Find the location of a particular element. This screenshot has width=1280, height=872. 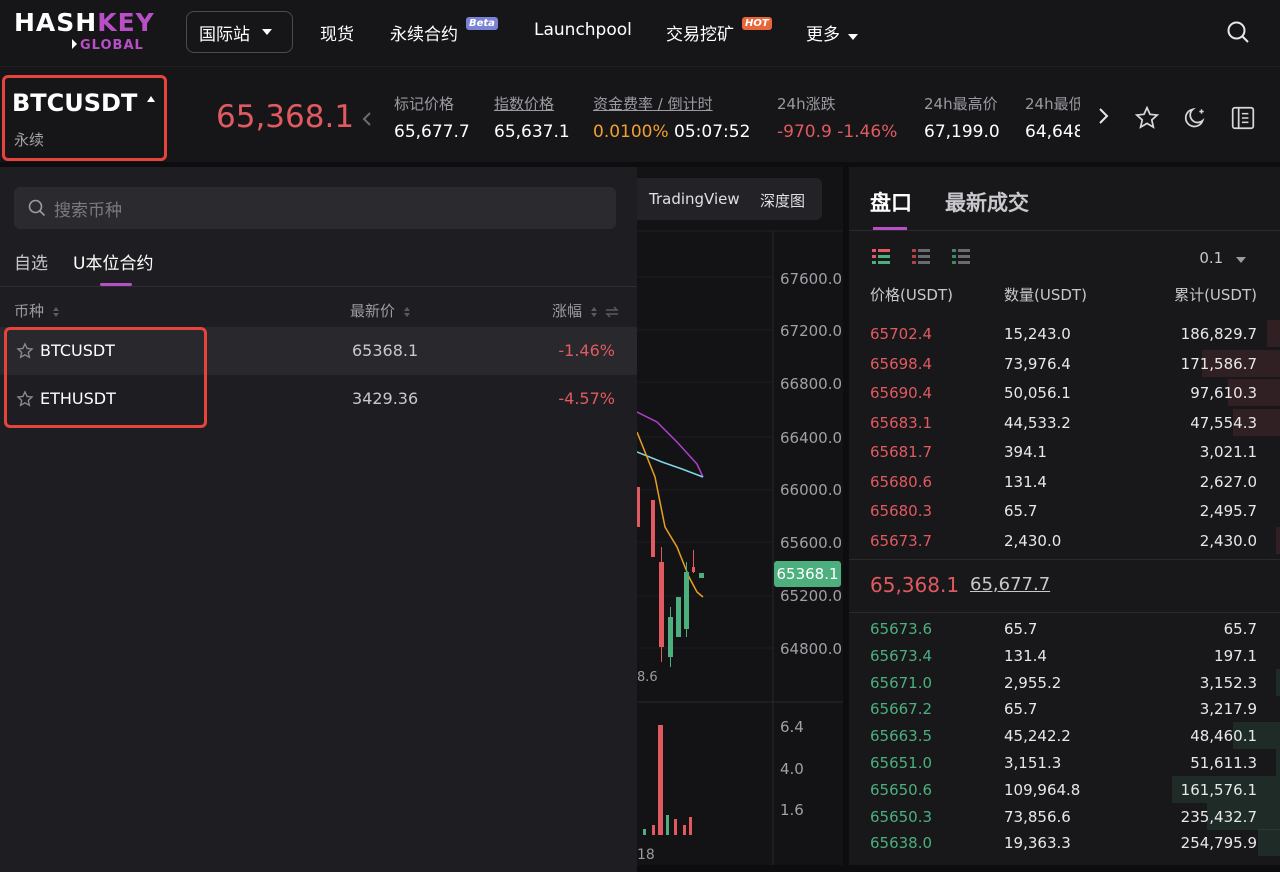

chevron-right-icon is located at coordinates (1104, 118).